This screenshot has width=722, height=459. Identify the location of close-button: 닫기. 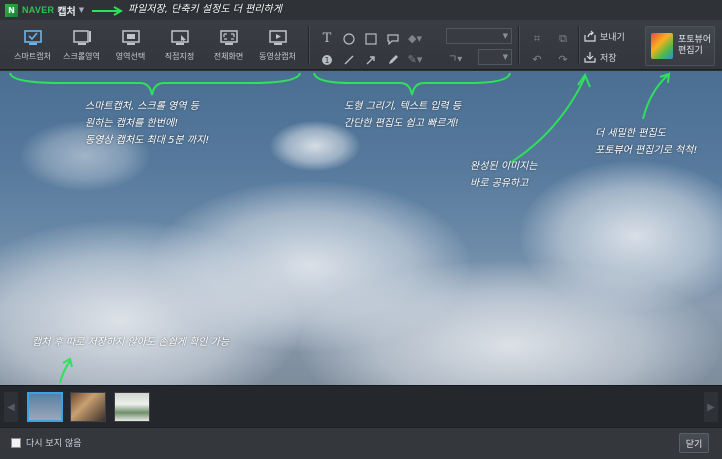
(694, 443).